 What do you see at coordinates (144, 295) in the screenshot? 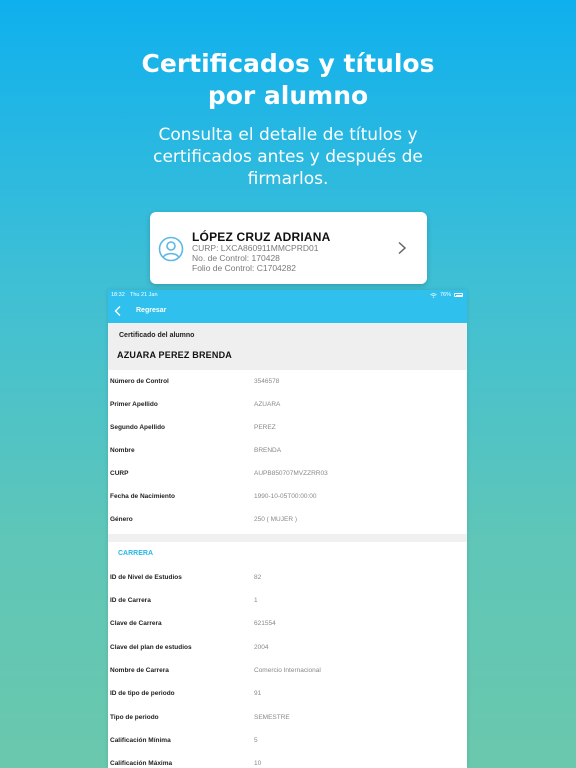
I see `status-date: Thu 21 Jan` at bounding box center [144, 295].